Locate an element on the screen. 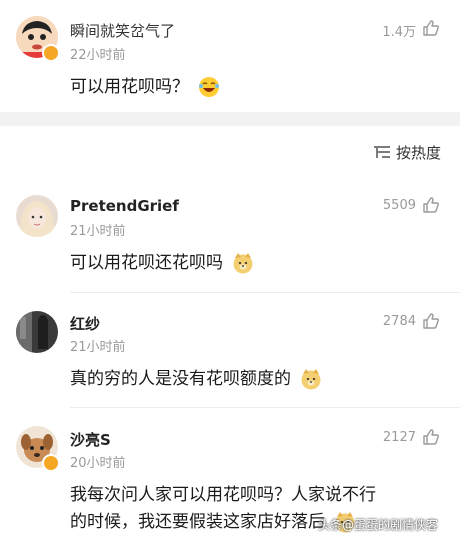 The image size is (460, 543). sort-label: 按热度 is located at coordinates (419, 153).